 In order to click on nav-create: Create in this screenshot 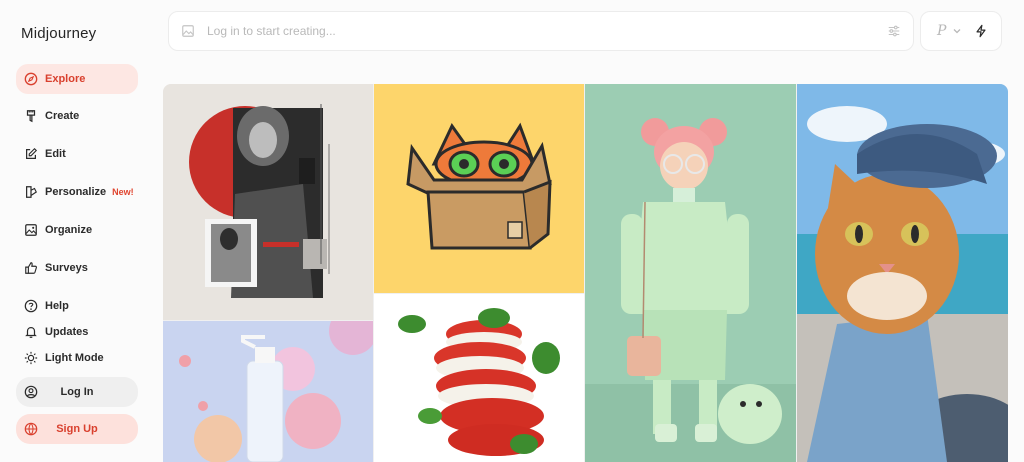, I will do `click(77, 116)`.